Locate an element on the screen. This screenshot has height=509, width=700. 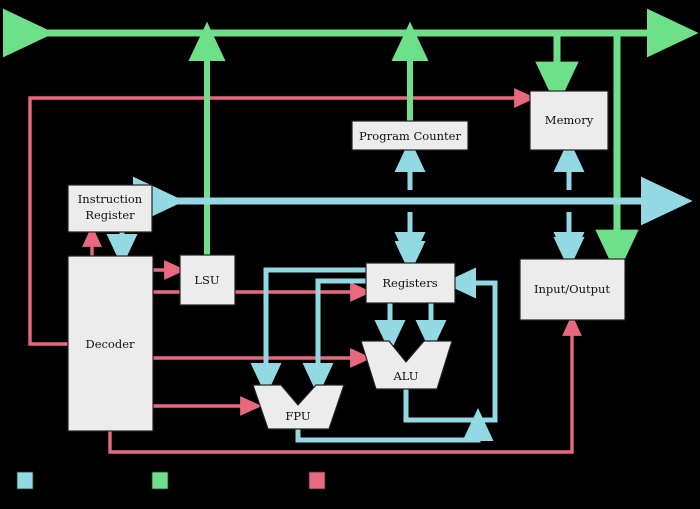
block-label-lsu: LSU is located at coordinates (207, 280).